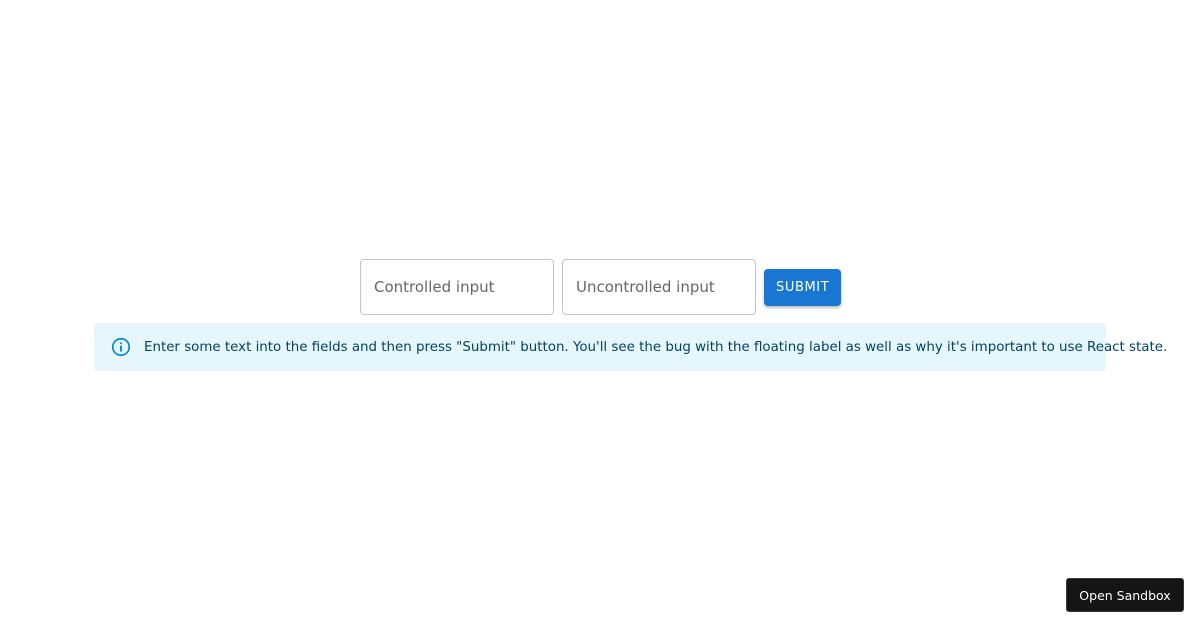 Image resolution: width=1200 pixels, height=630 pixels. I want to click on controlled-input, so click(457, 287).